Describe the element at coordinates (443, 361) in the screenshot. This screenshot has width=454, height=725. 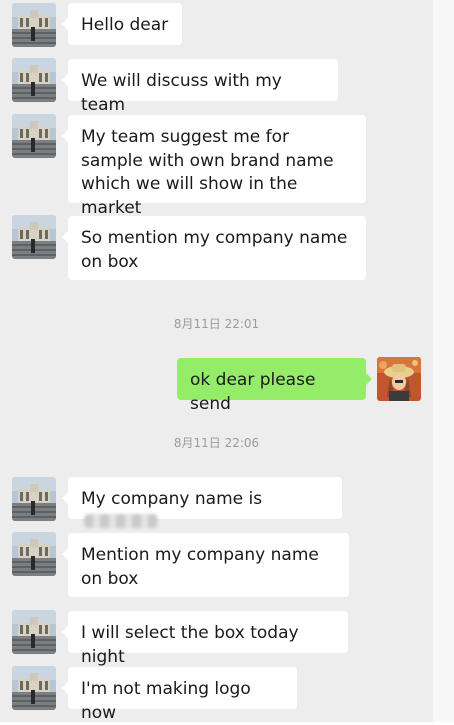
I see `side-panel` at that location.